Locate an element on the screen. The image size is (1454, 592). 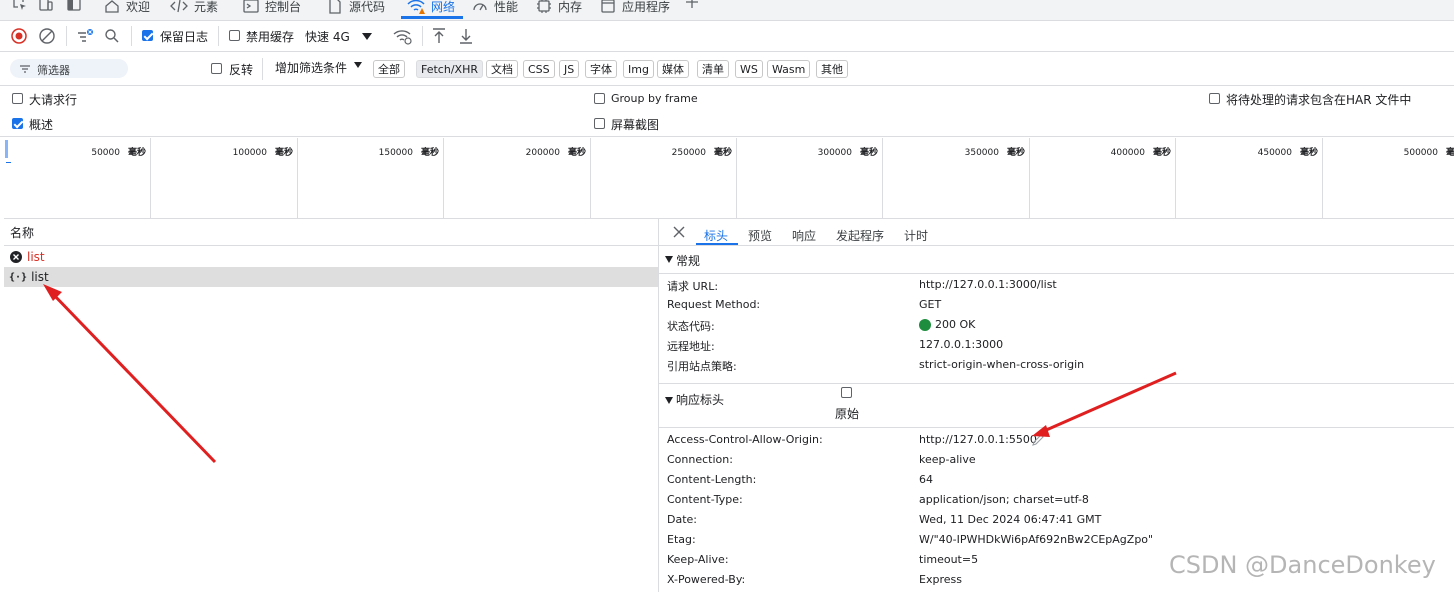
header-key: Content-Type: is located at coordinates (705, 499).